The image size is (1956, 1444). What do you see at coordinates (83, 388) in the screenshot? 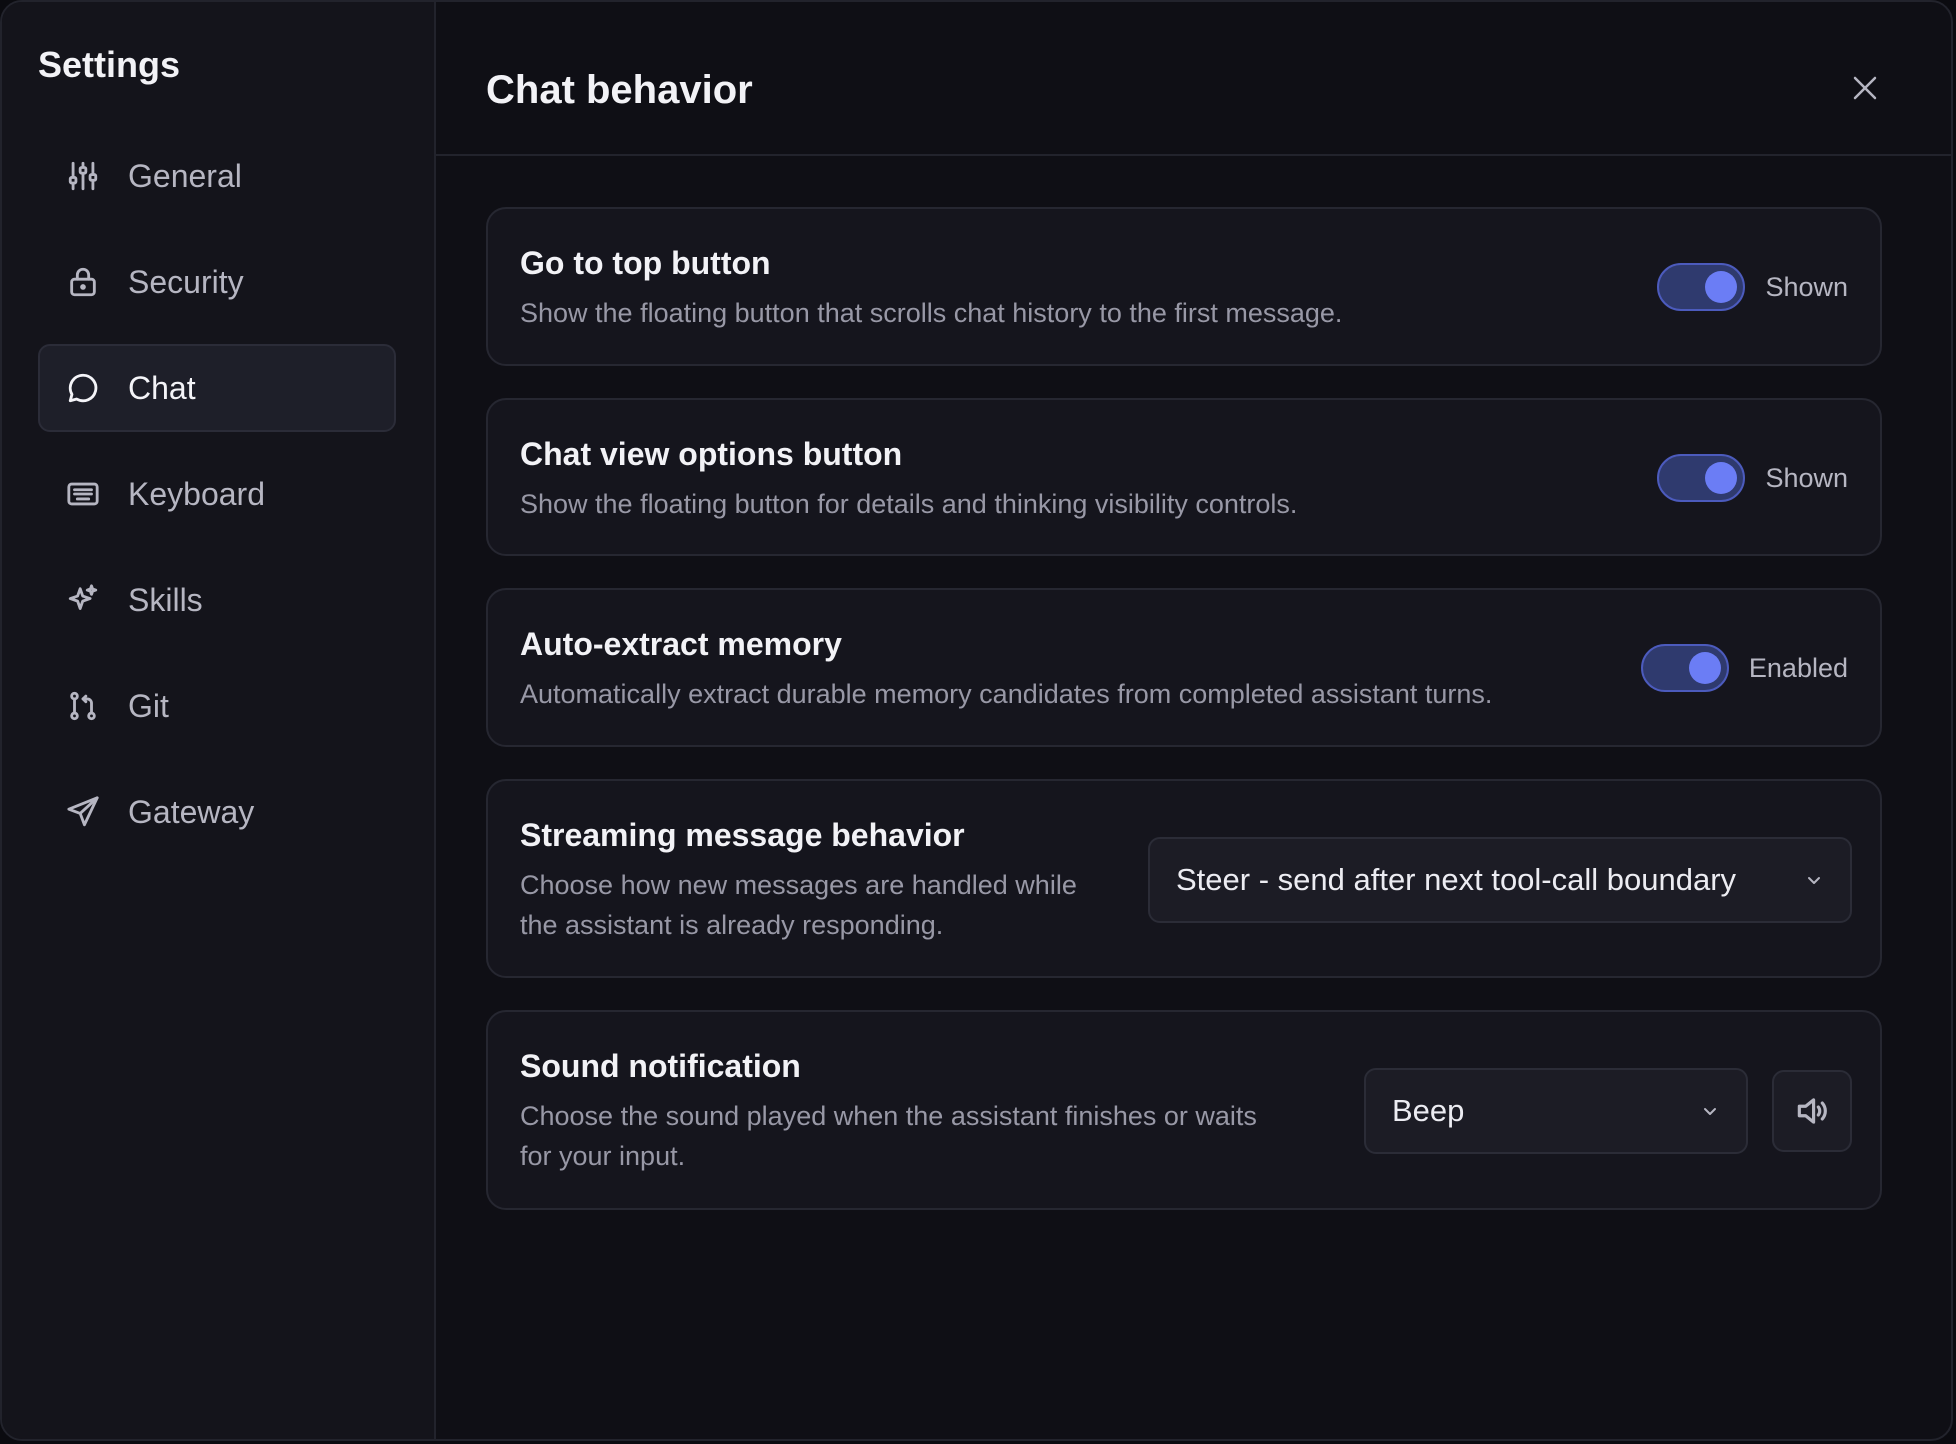
I see `chat-bubble-icon` at bounding box center [83, 388].